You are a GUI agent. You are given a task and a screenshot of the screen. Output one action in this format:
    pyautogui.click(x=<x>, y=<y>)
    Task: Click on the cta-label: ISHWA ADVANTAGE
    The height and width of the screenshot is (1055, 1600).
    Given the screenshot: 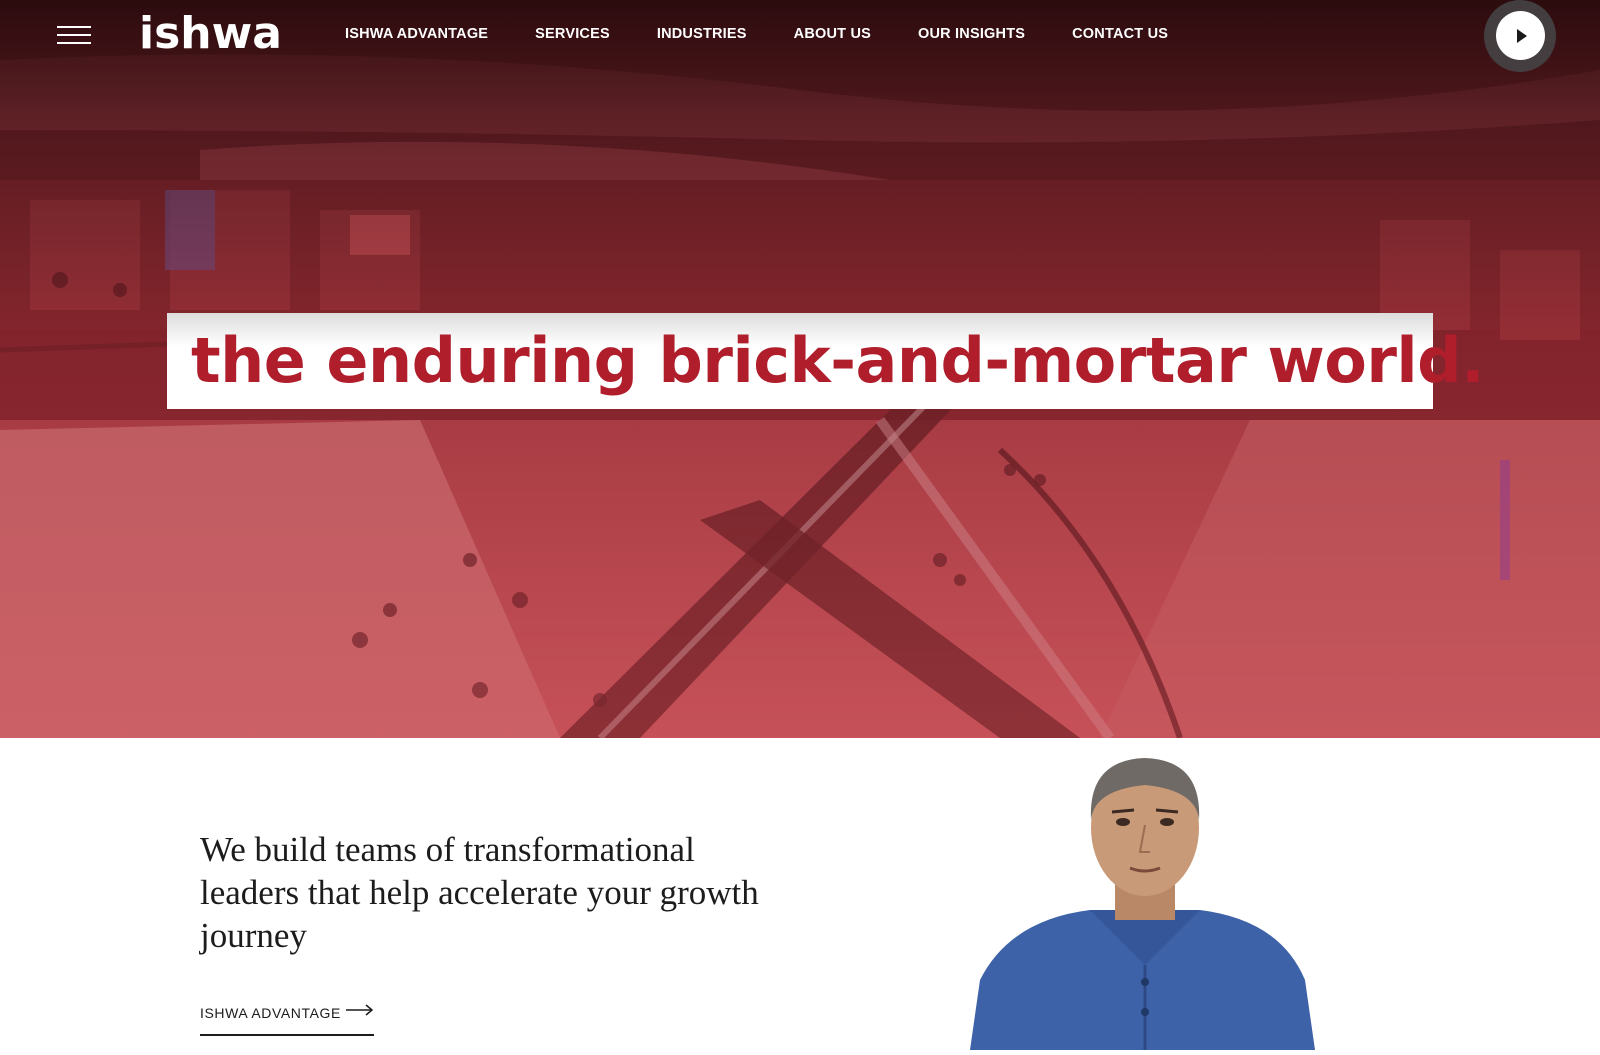 What is the action you would take?
    pyautogui.click(x=270, y=1013)
    